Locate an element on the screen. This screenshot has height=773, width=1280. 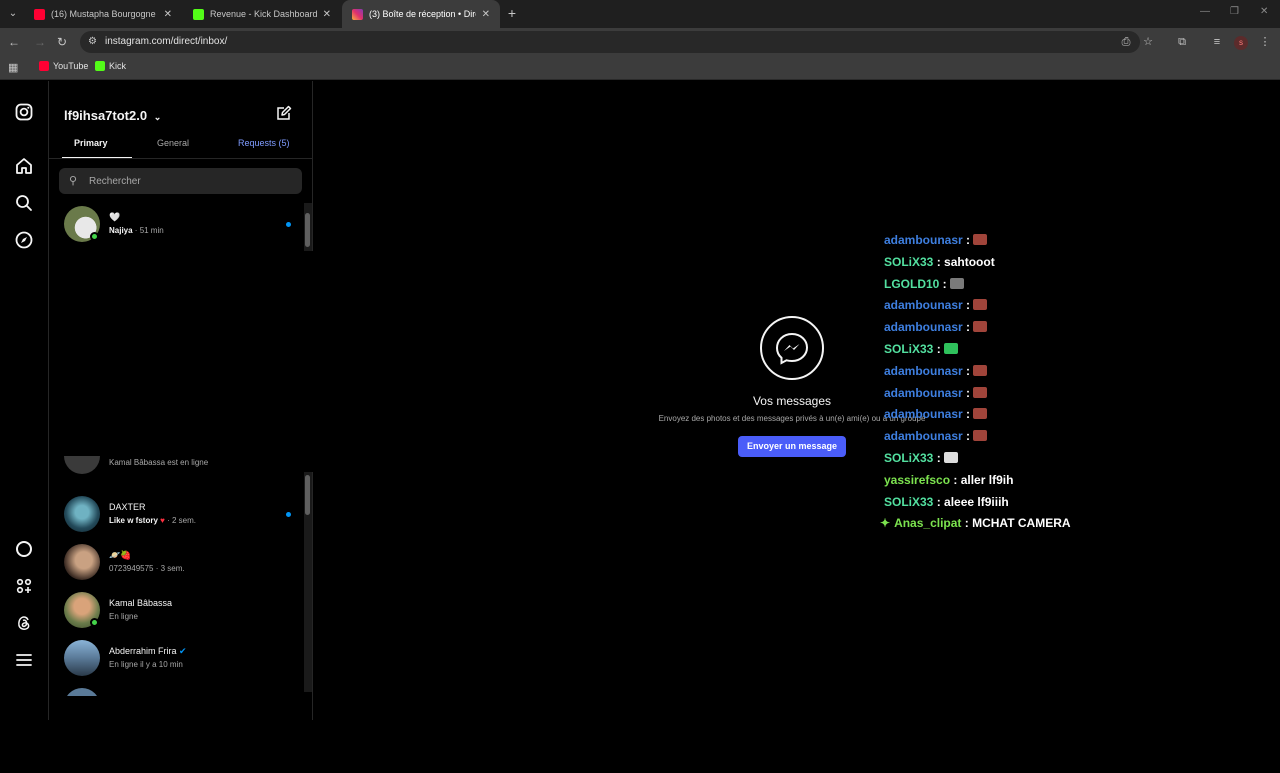
extensions-puzzle-icon: ⧉ is located at coordinates (1182, 42).